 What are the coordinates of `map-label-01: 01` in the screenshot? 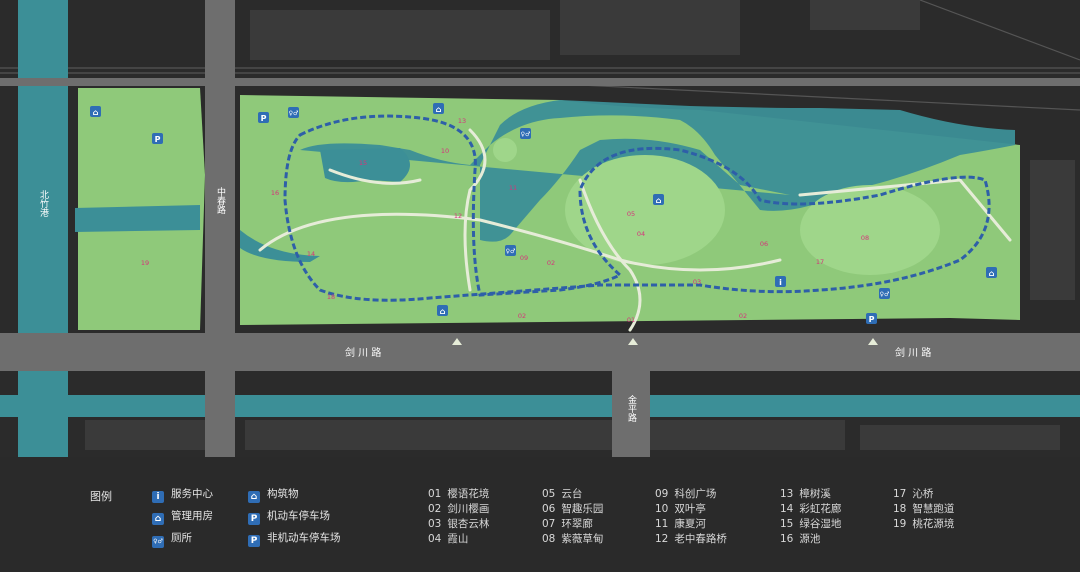 It's located at (631, 320).